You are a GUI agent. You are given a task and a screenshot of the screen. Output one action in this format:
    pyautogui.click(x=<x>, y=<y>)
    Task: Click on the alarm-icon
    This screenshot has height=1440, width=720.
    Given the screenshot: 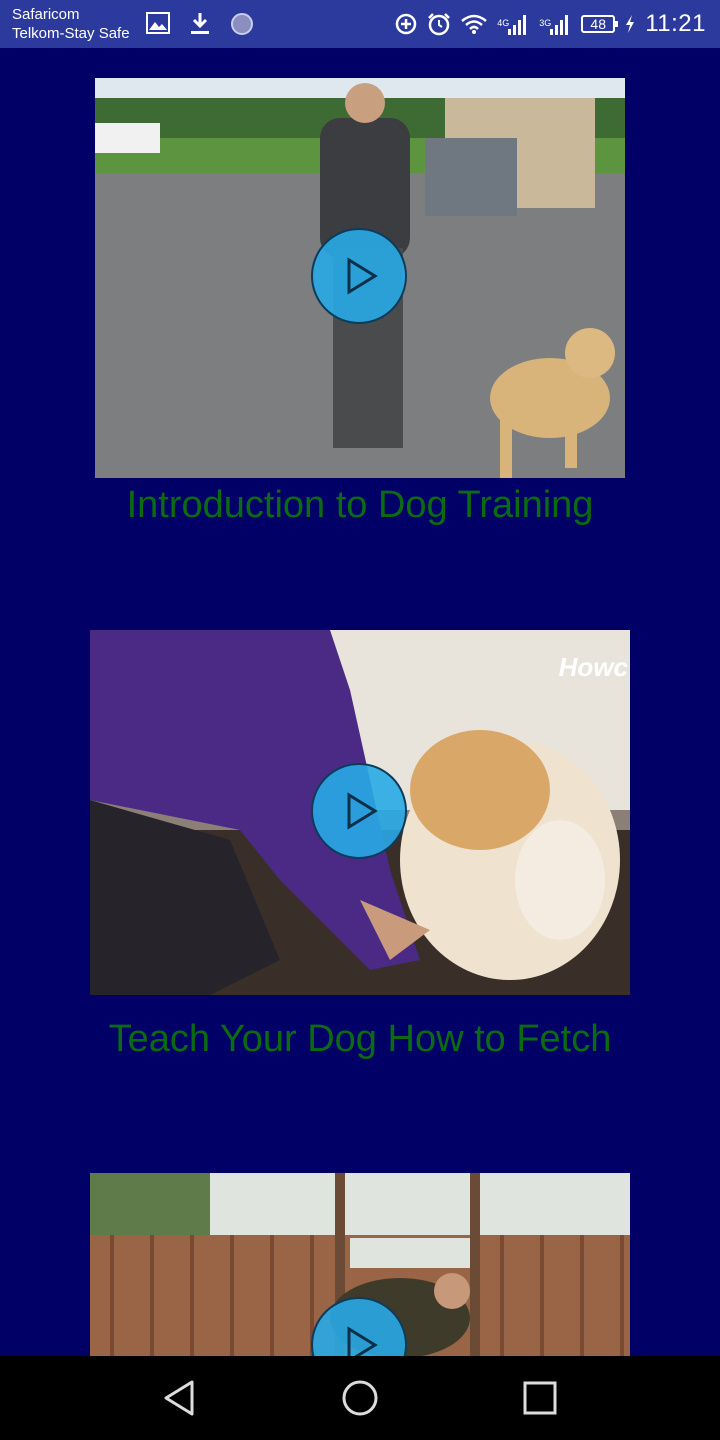 What is the action you would take?
    pyautogui.click(x=439, y=24)
    